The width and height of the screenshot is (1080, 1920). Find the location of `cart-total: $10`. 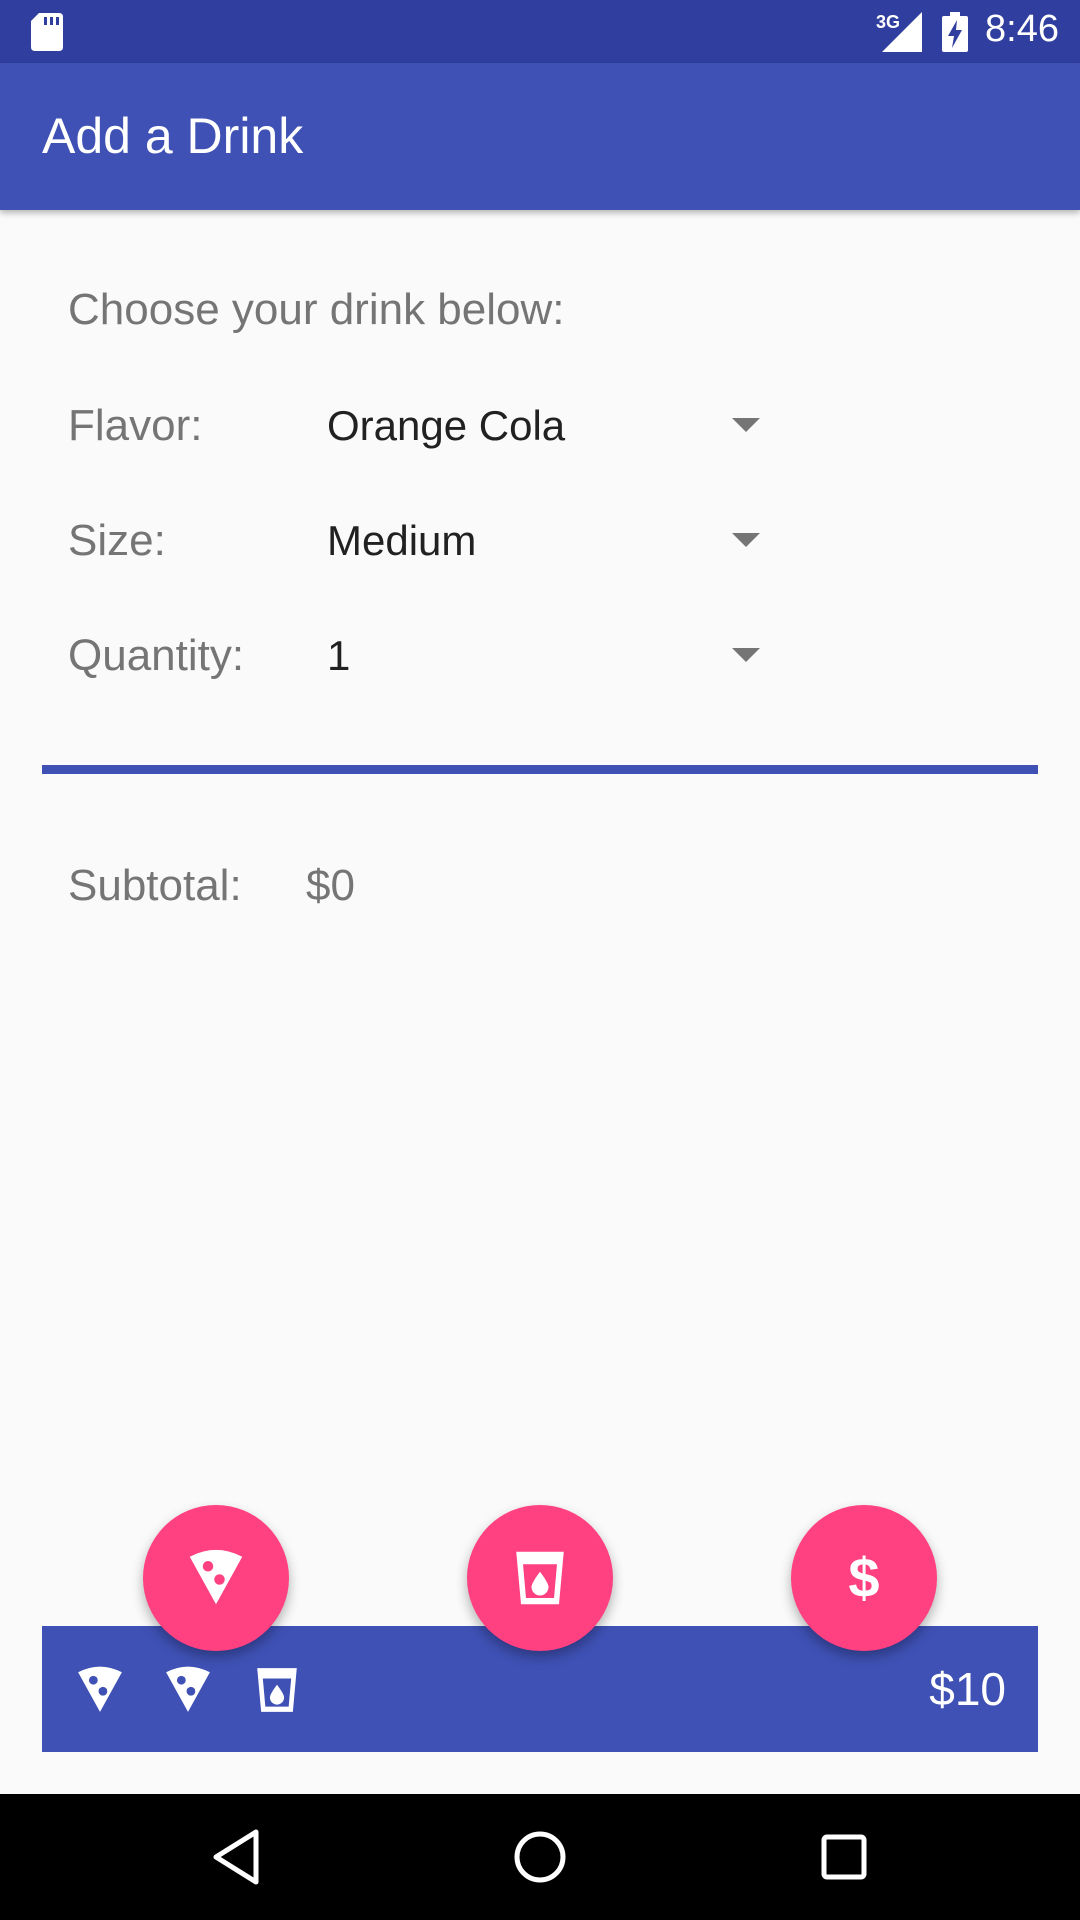

cart-total: $10 is located at coordinates (967, 1689).